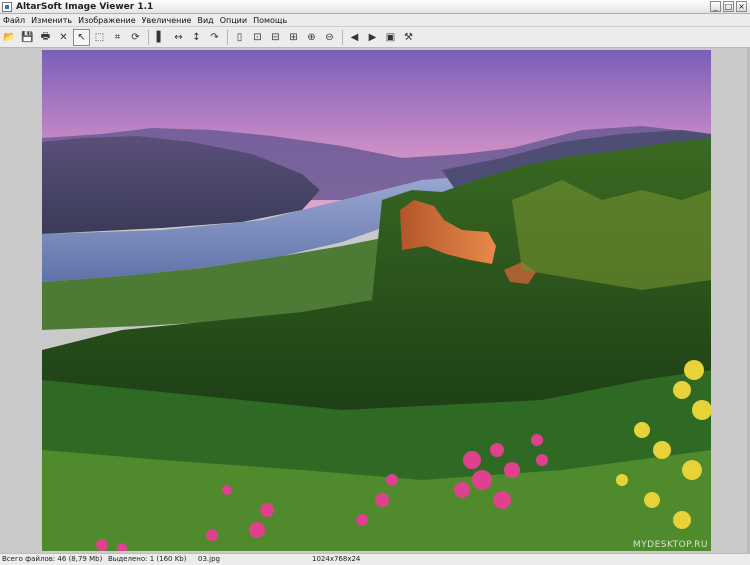 The height and width of the screenshot is (565, 750). What do you see at coordinates (147, 559) in the screenshot?
I see `status-selected: Выделено: 1 (160 Kb)` at bounding box center [147, 559].